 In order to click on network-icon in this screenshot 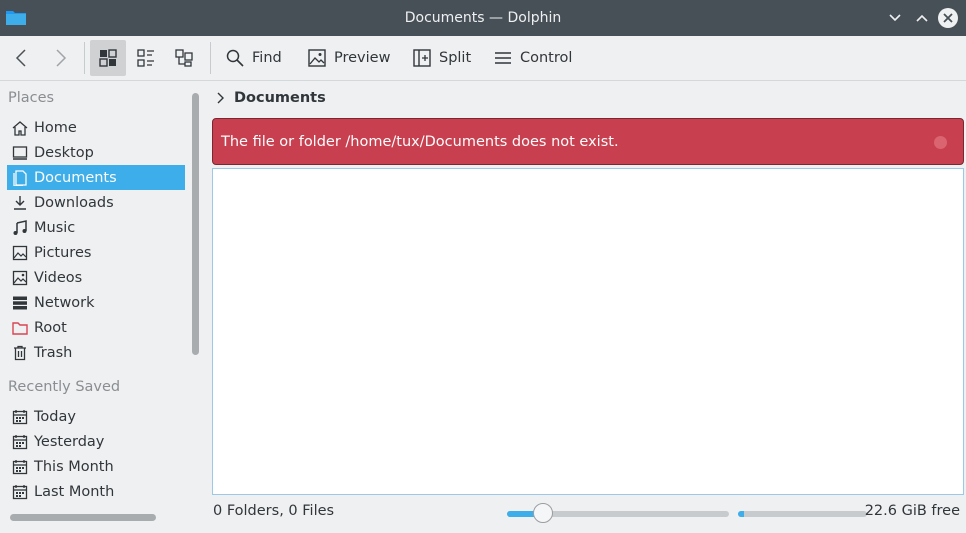, I will do `click(20, 303)`.